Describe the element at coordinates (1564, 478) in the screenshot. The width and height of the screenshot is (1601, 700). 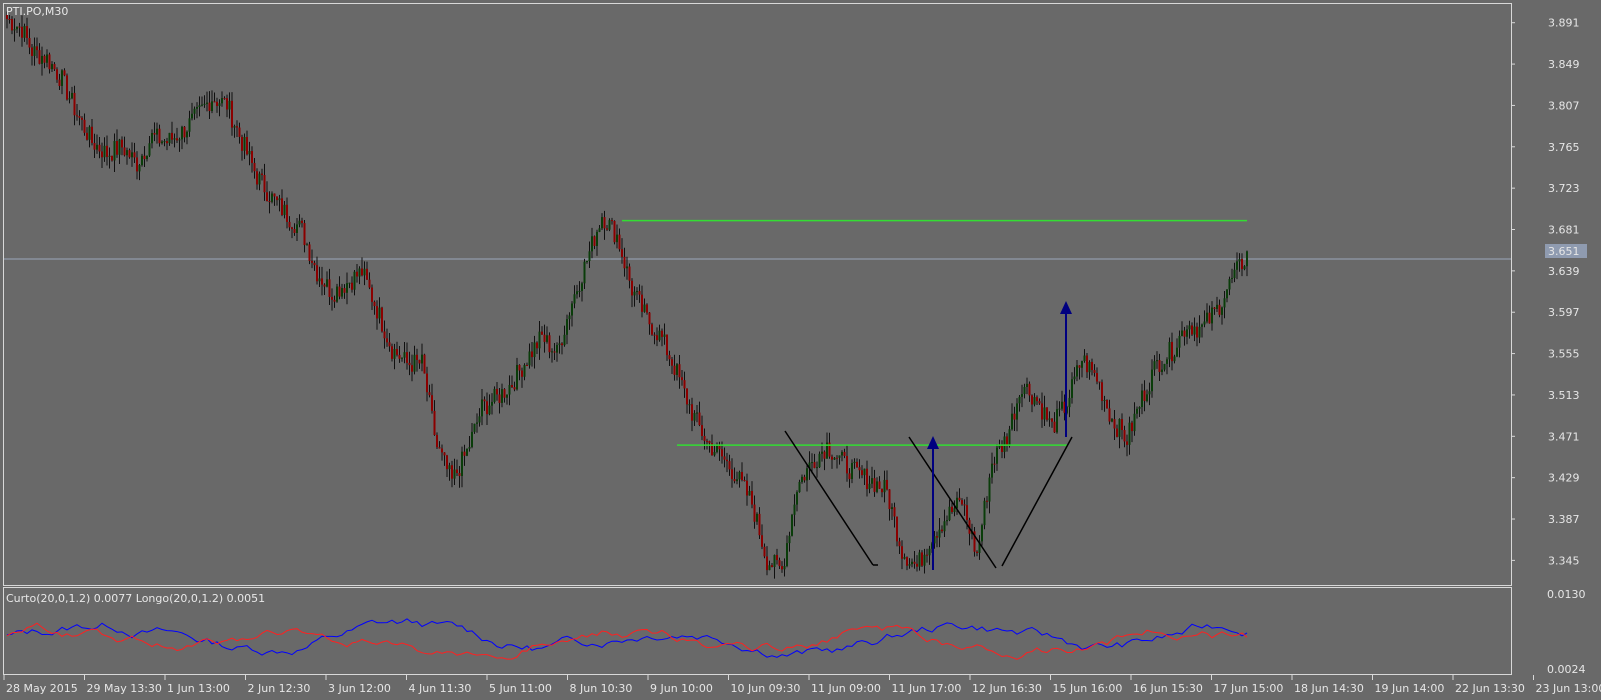
I see `price-tick-label: 3.429` at that location.